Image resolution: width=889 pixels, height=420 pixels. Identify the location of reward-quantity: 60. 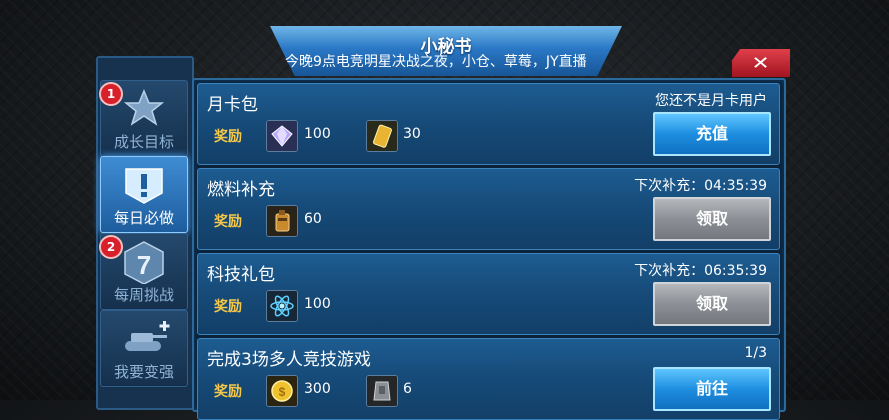
(313, 219).